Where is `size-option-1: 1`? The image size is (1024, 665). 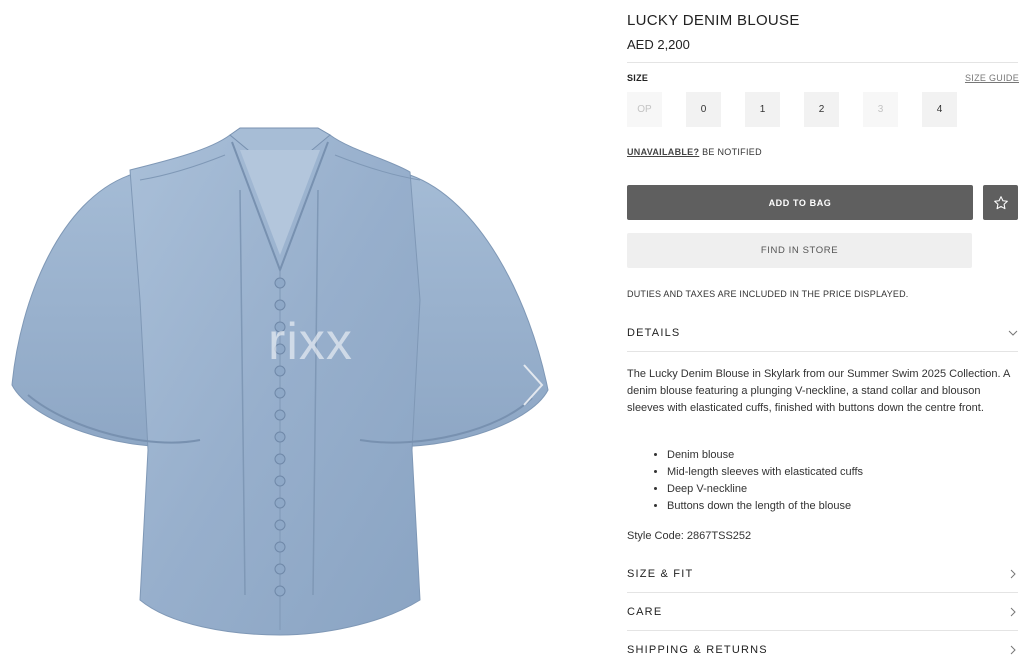
size-option-1: 1 is located at coordinates (762, 109).